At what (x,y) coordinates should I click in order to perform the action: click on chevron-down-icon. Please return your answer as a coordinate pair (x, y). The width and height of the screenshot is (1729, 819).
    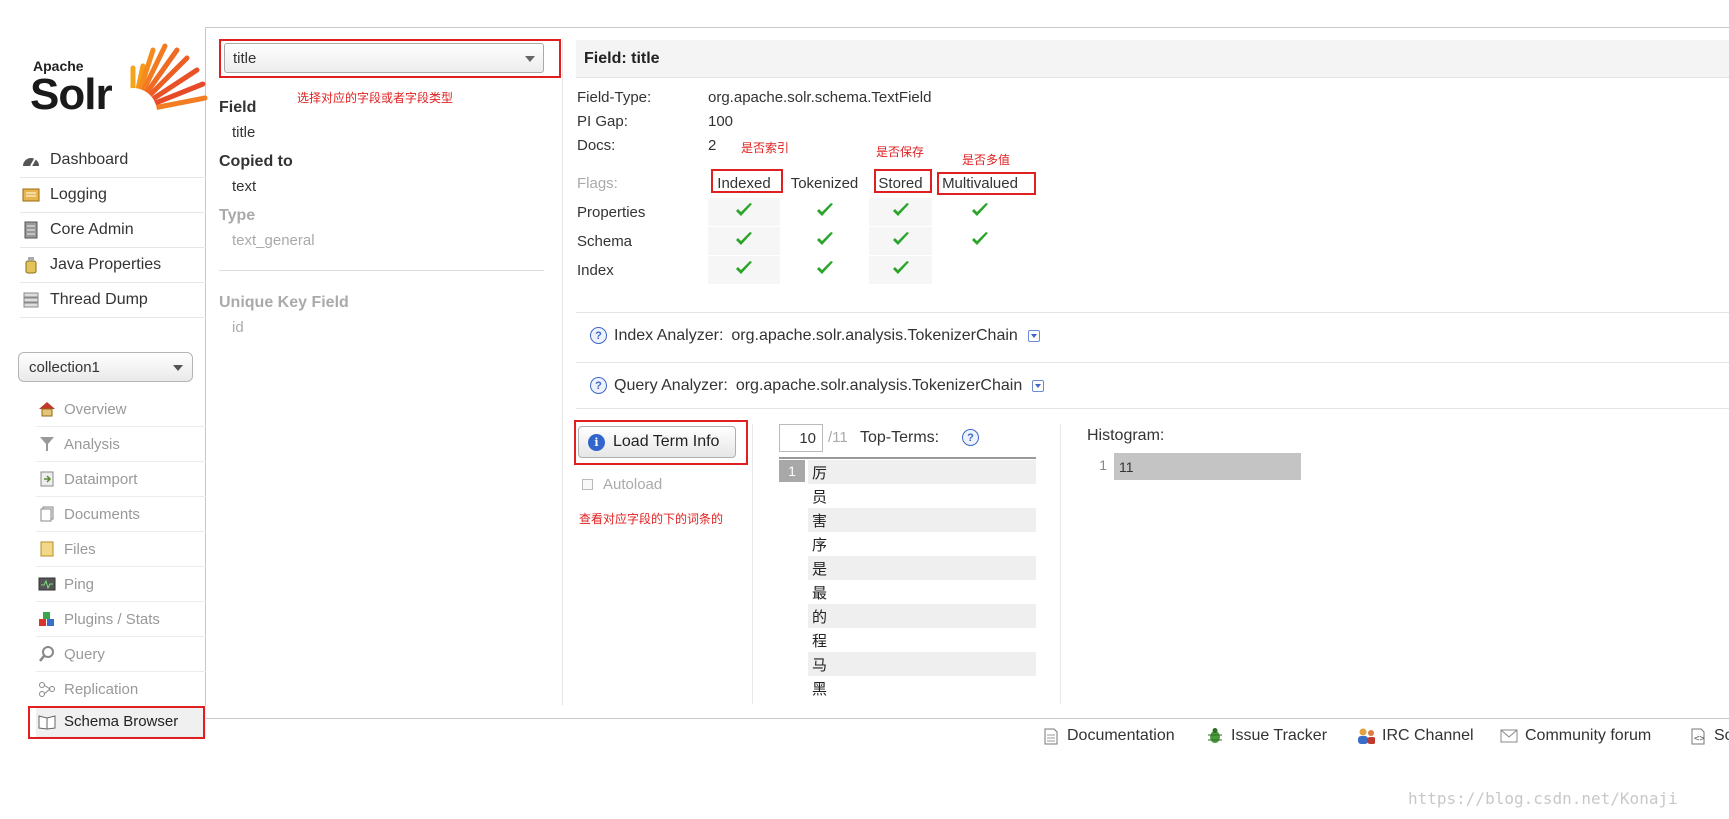
    Looking at the image, I should click on (178, 368).